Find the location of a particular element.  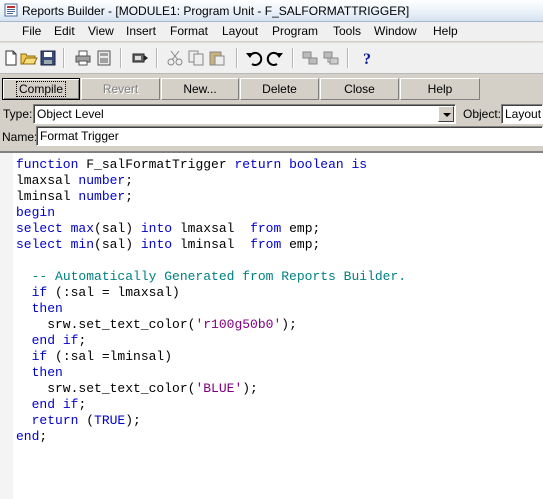

copy-icon is located at coordinates (196, 58).